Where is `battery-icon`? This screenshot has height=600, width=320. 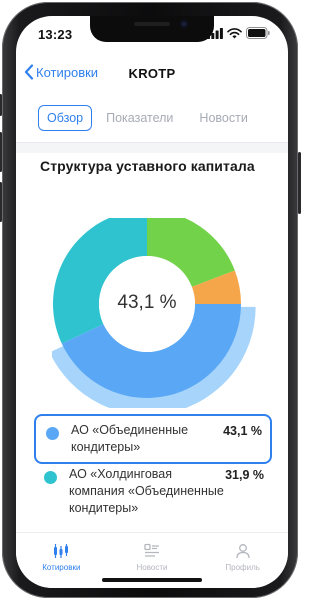
battery-icon is located at coordinates (258, 33).